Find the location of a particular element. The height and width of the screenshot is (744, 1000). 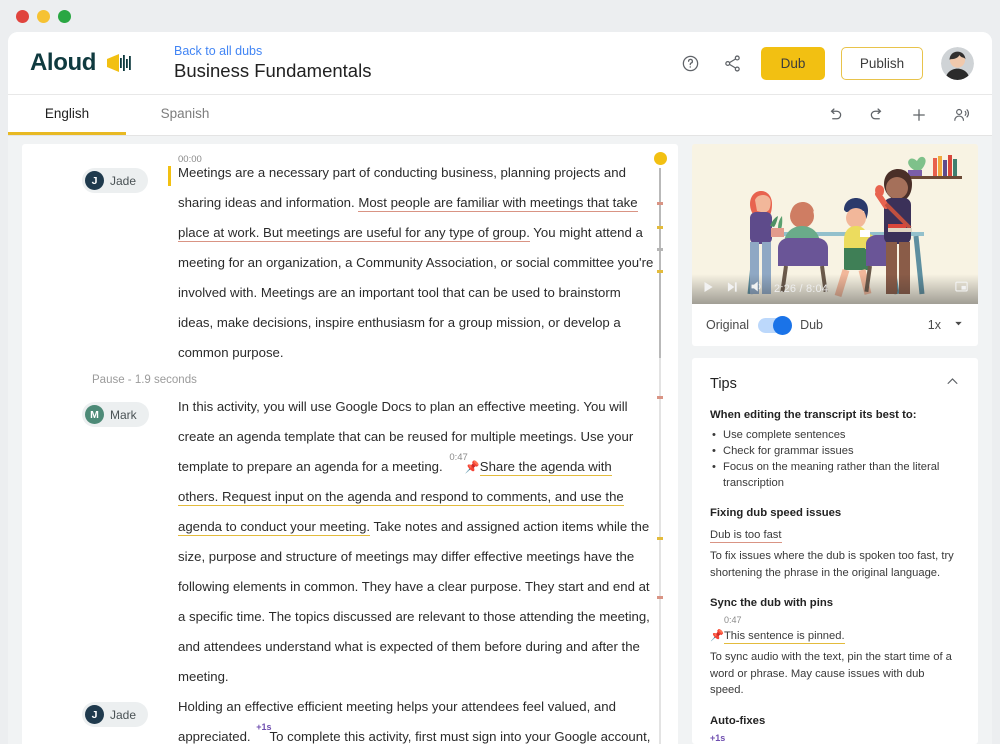

picture-in-picture-icon is located at coordinates (961, 289).